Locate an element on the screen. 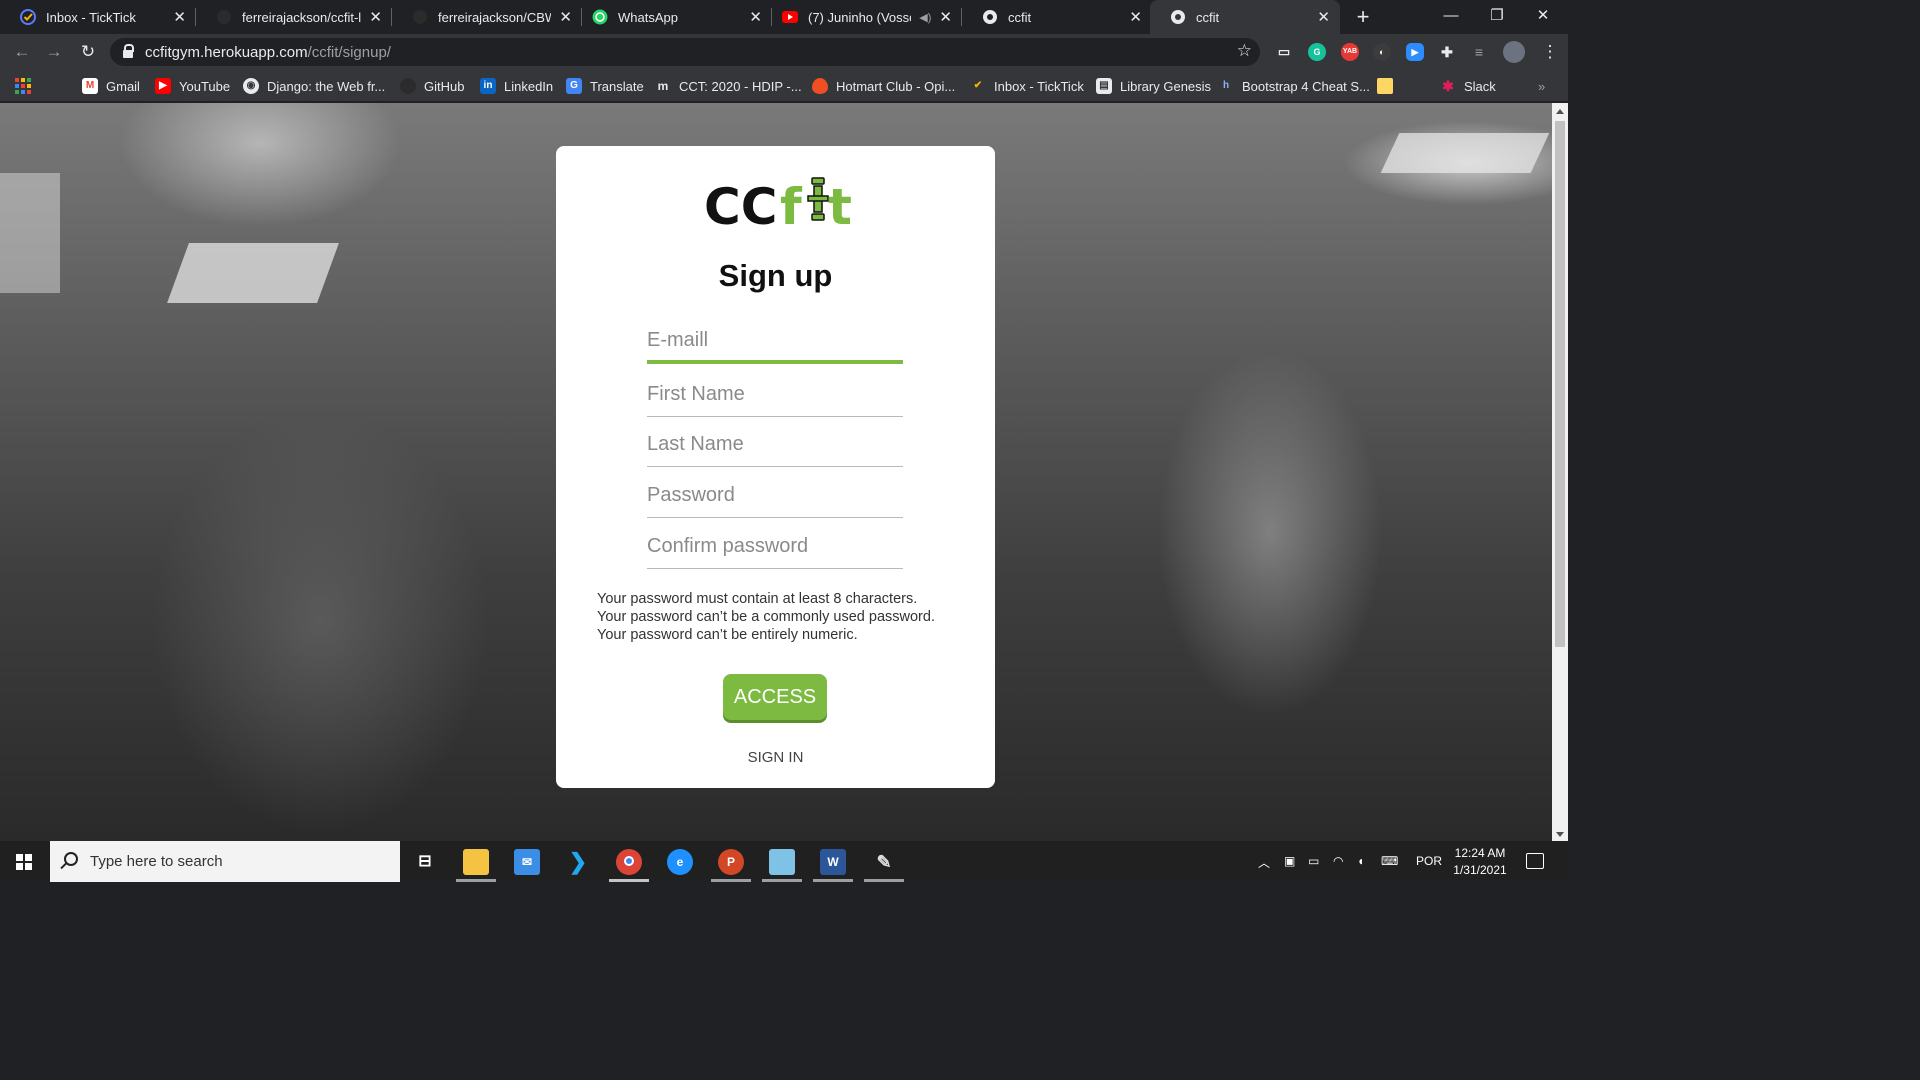 The width and height of the screenshot is (1920, 1080). tab-title: WhatsApp is located at coordinates (648, 17).